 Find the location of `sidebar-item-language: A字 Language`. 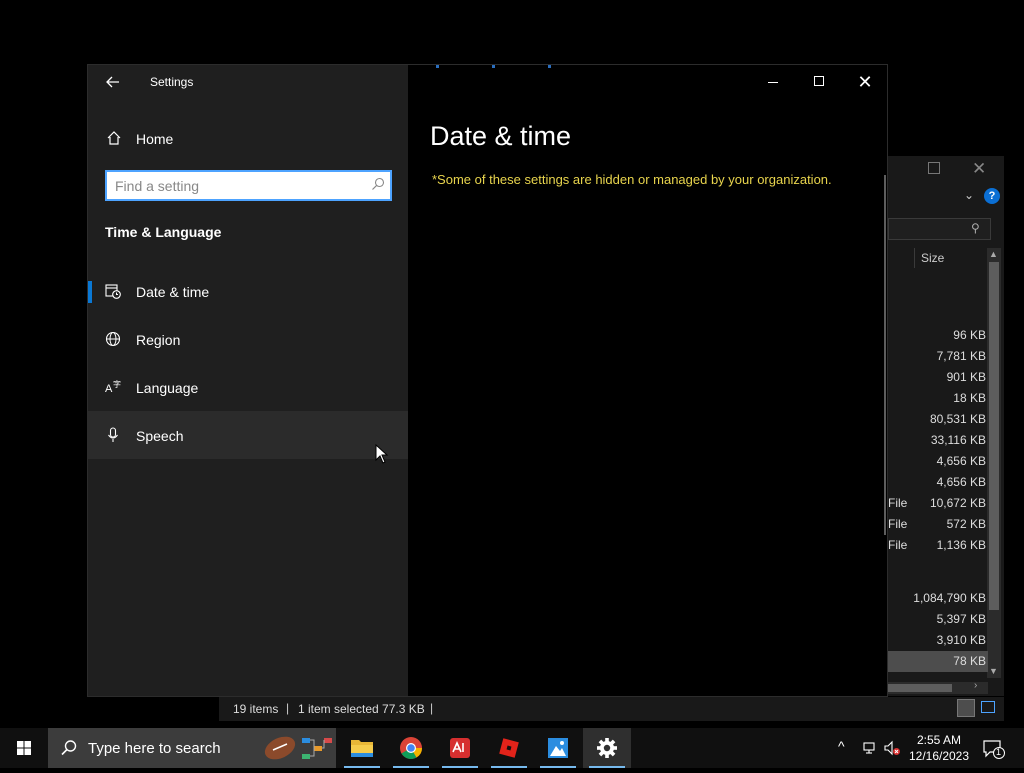

sidebar-item-language: A字 Language is located at coordinates (248, 387).